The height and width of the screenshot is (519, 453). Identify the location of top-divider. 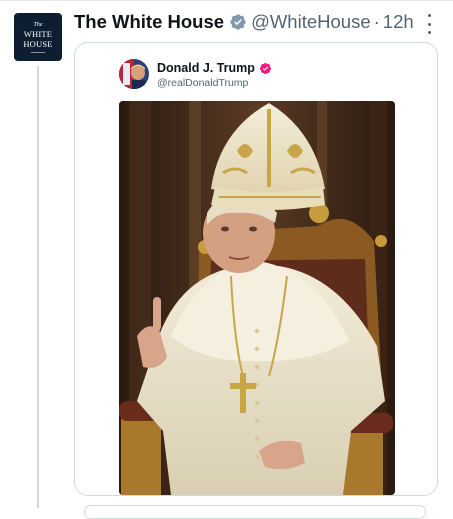
(226, 0).